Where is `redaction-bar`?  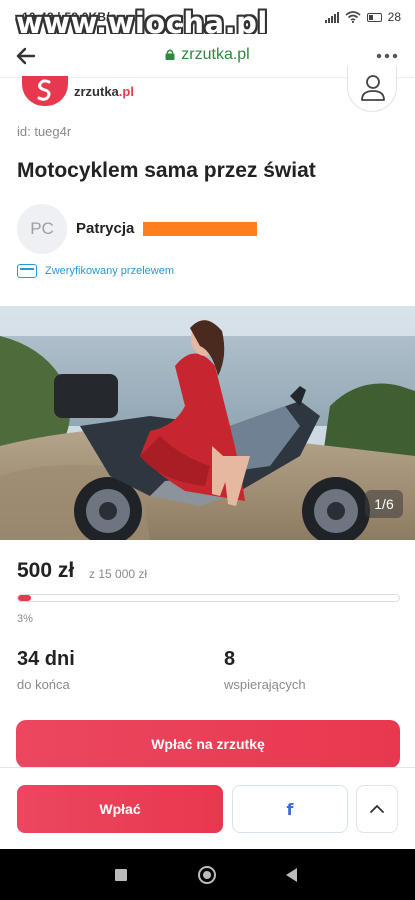
redaction-bar is located at coordinates (200, 229).